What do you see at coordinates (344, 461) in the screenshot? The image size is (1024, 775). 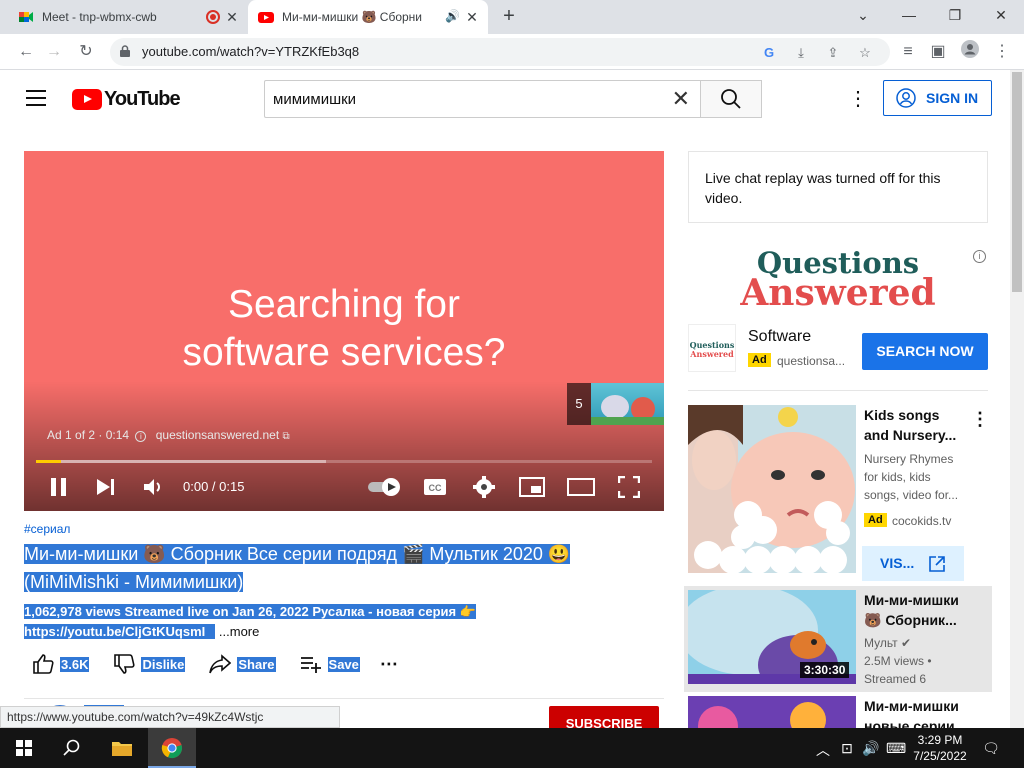 I see `progress-bar` at bounding box center [344, 461].